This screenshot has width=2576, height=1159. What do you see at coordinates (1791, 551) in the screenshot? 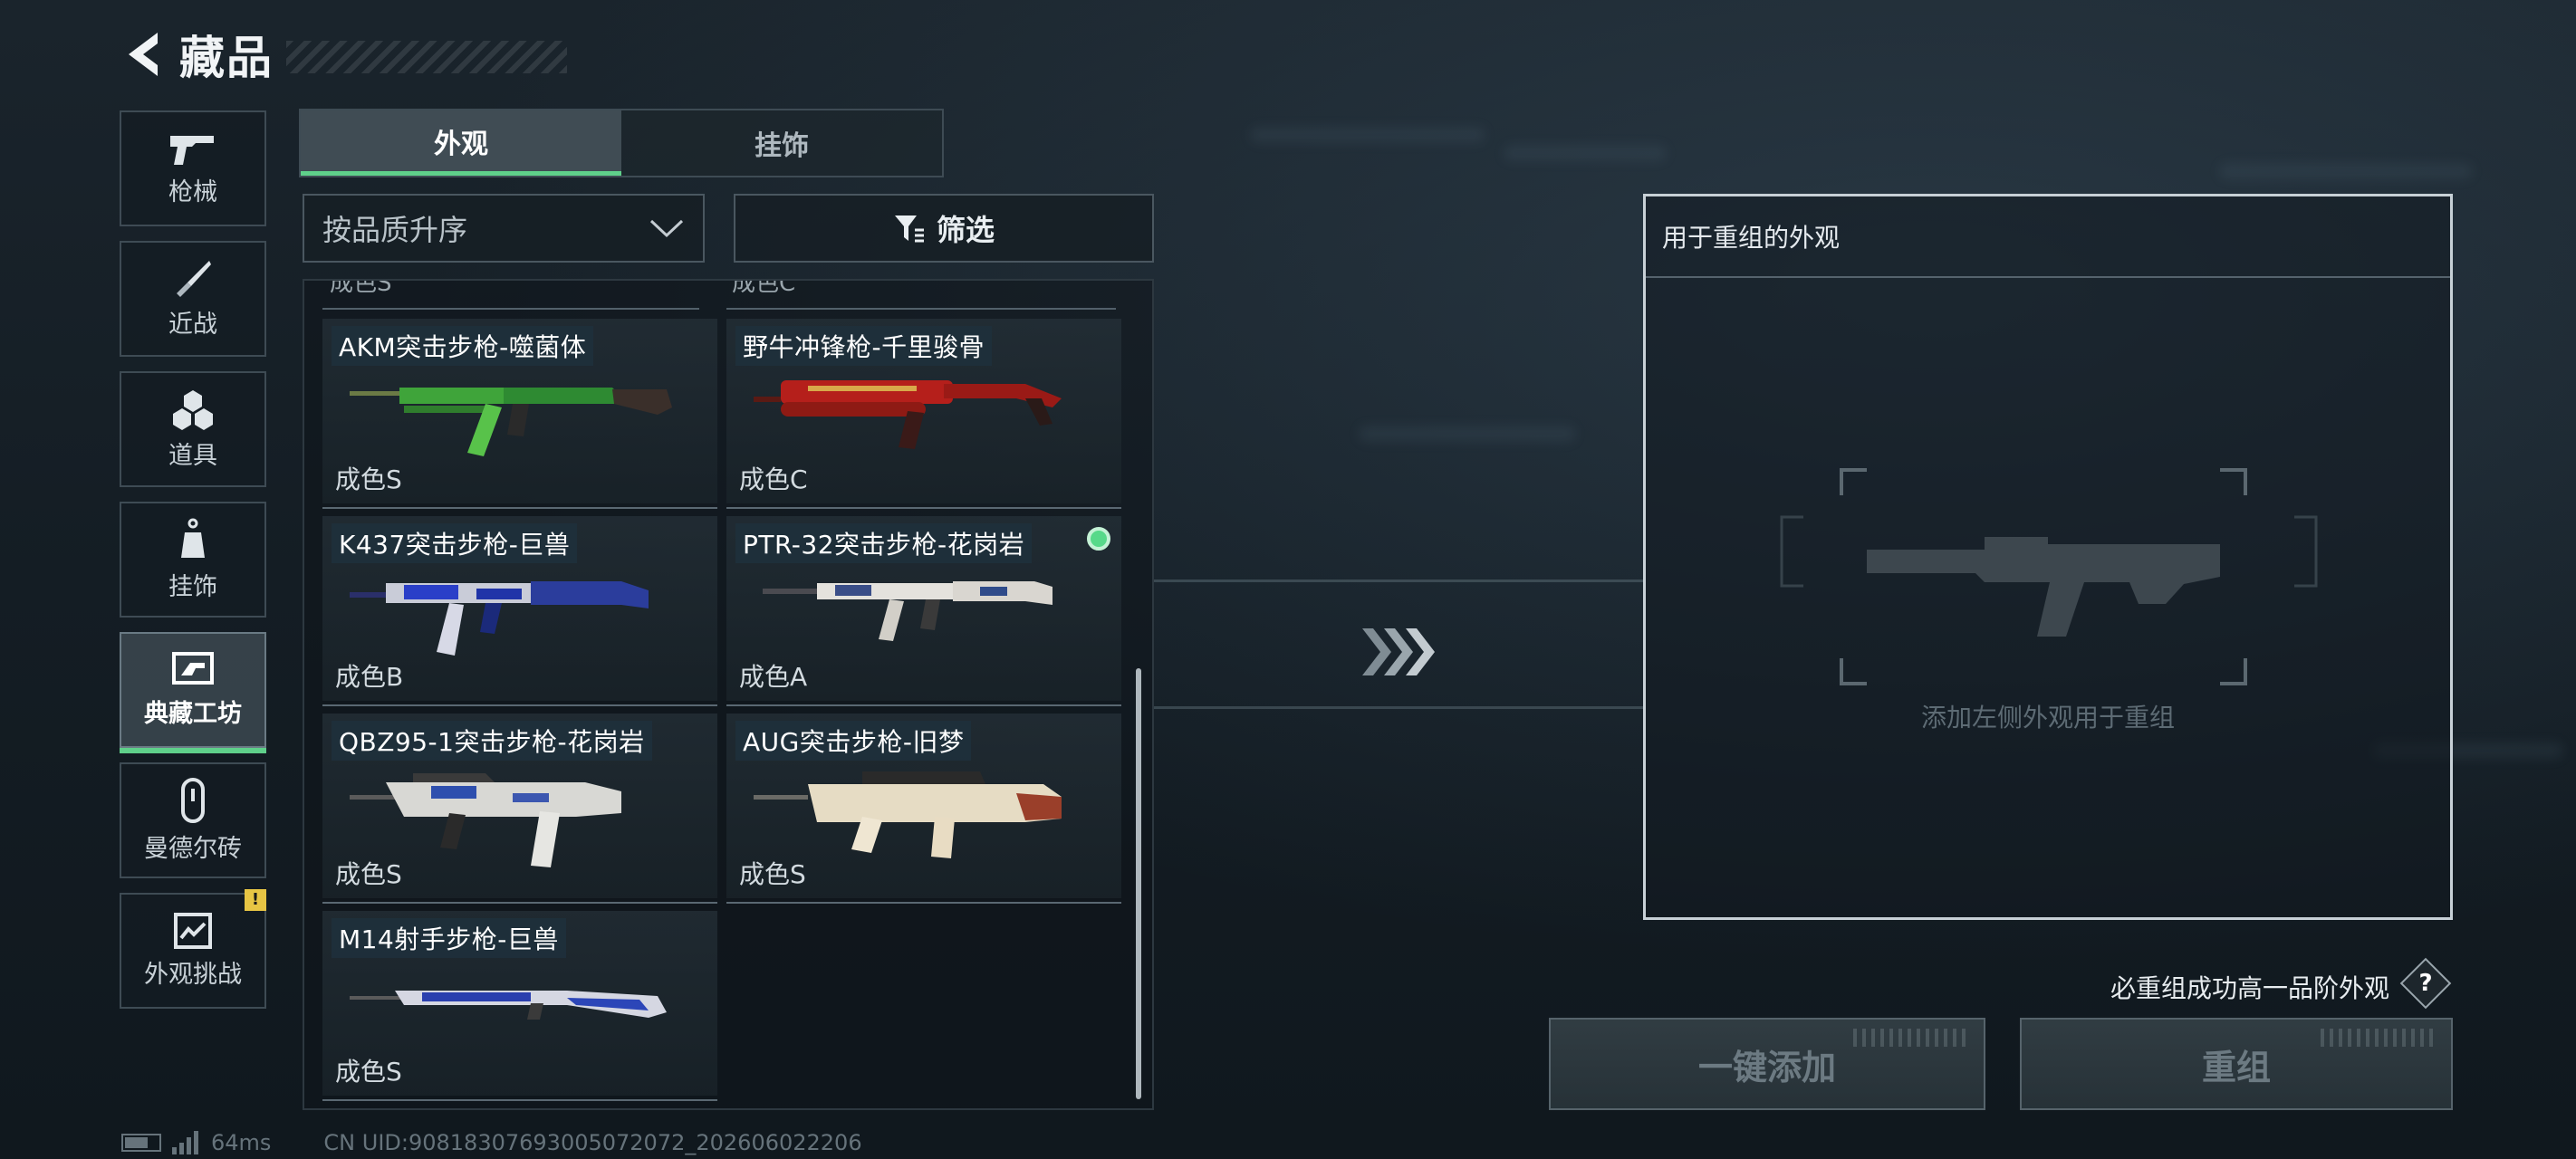
I see `slot-side-bracket-left` at bounding box center [1791, 551].